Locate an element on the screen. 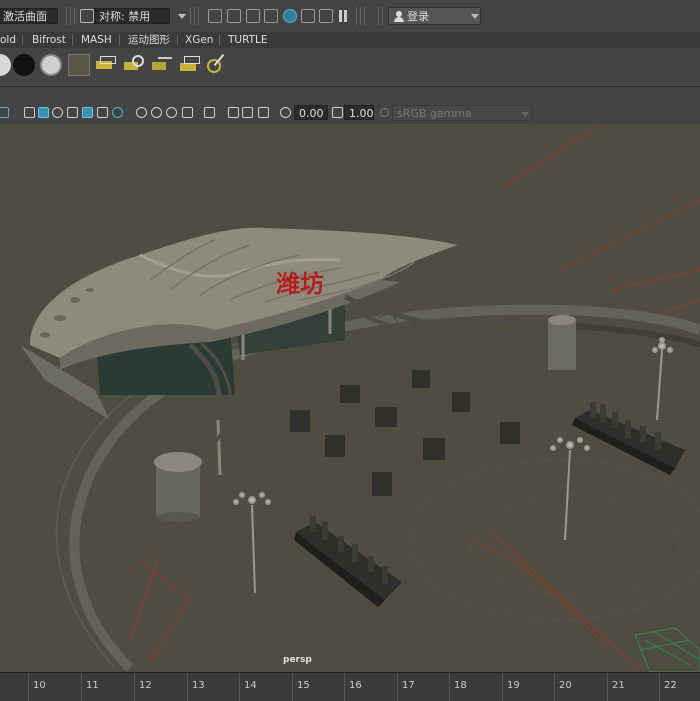 This screenshot has height=701, width=700. seating-blocks is located at coordinates (405, 433).